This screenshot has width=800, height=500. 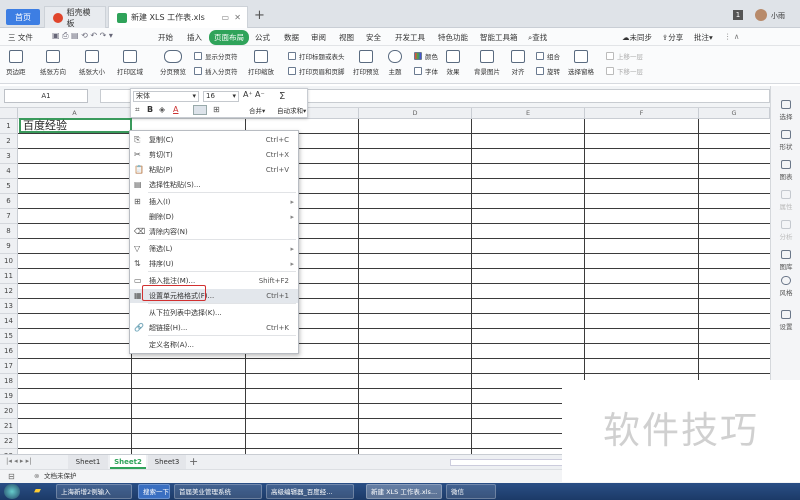 I want to click on sheet-tab-2: Sheet2, so click(x=128, y=462).